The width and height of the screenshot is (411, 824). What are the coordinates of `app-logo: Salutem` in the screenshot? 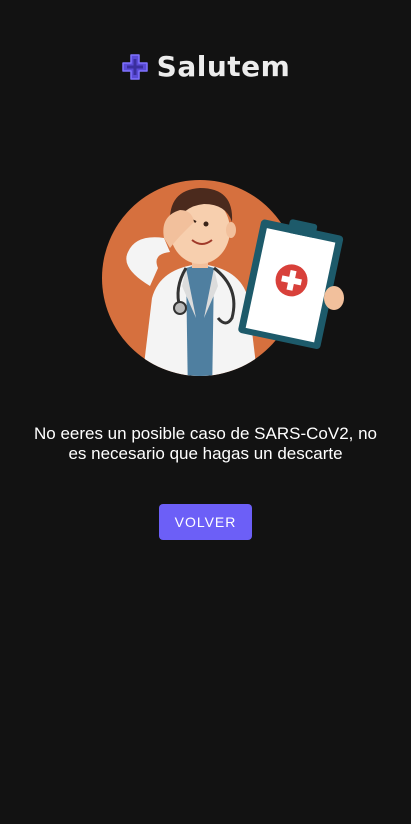 It's located at (205, 67).